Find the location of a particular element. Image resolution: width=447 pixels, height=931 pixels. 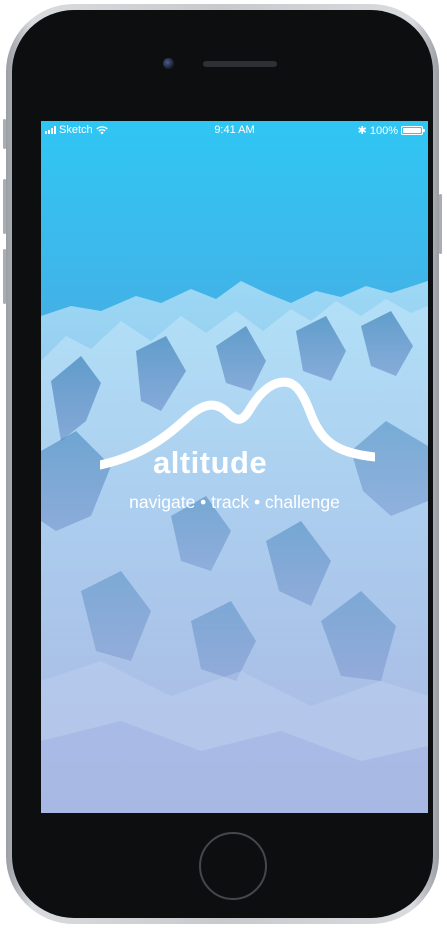

battery-icon is located at coordinates (413, 130).